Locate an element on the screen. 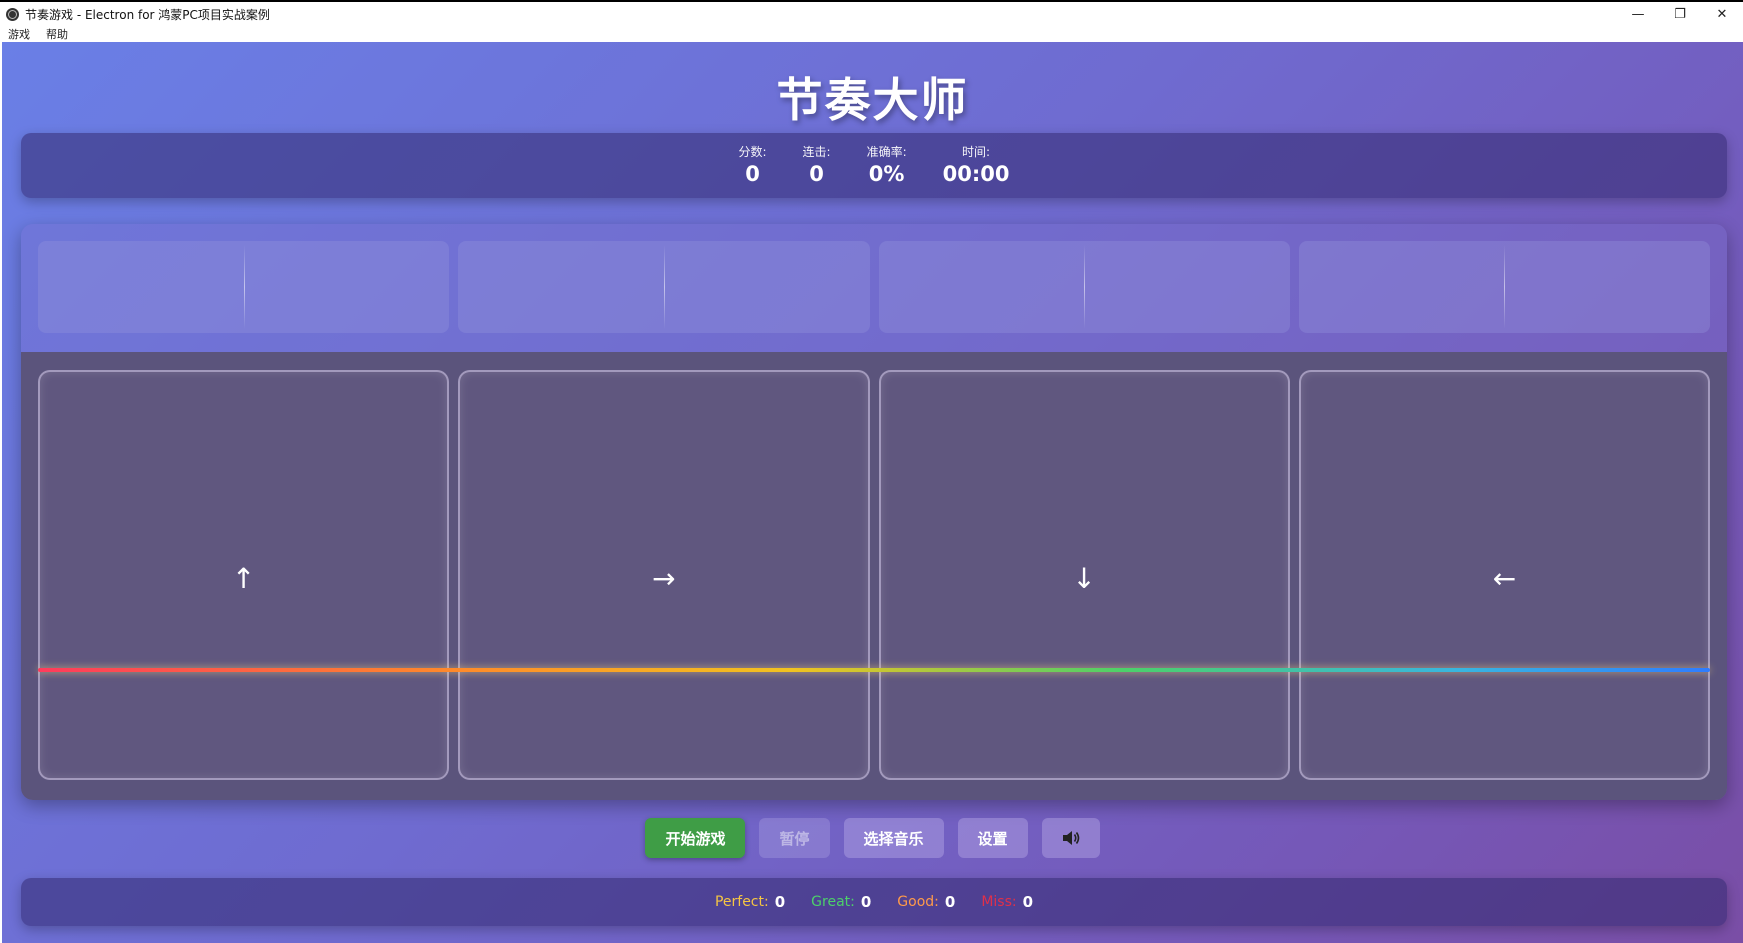 This screenshot has height=943, width=1743. stat-time: 时间: 00:00 is located at coordinates (976, 165).